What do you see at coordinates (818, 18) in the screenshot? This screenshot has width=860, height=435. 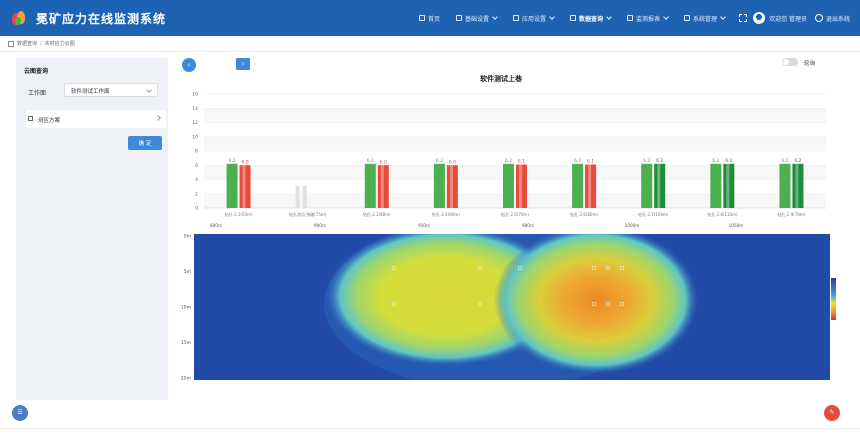 I see `power-icon` at bounding box center [818, 18].